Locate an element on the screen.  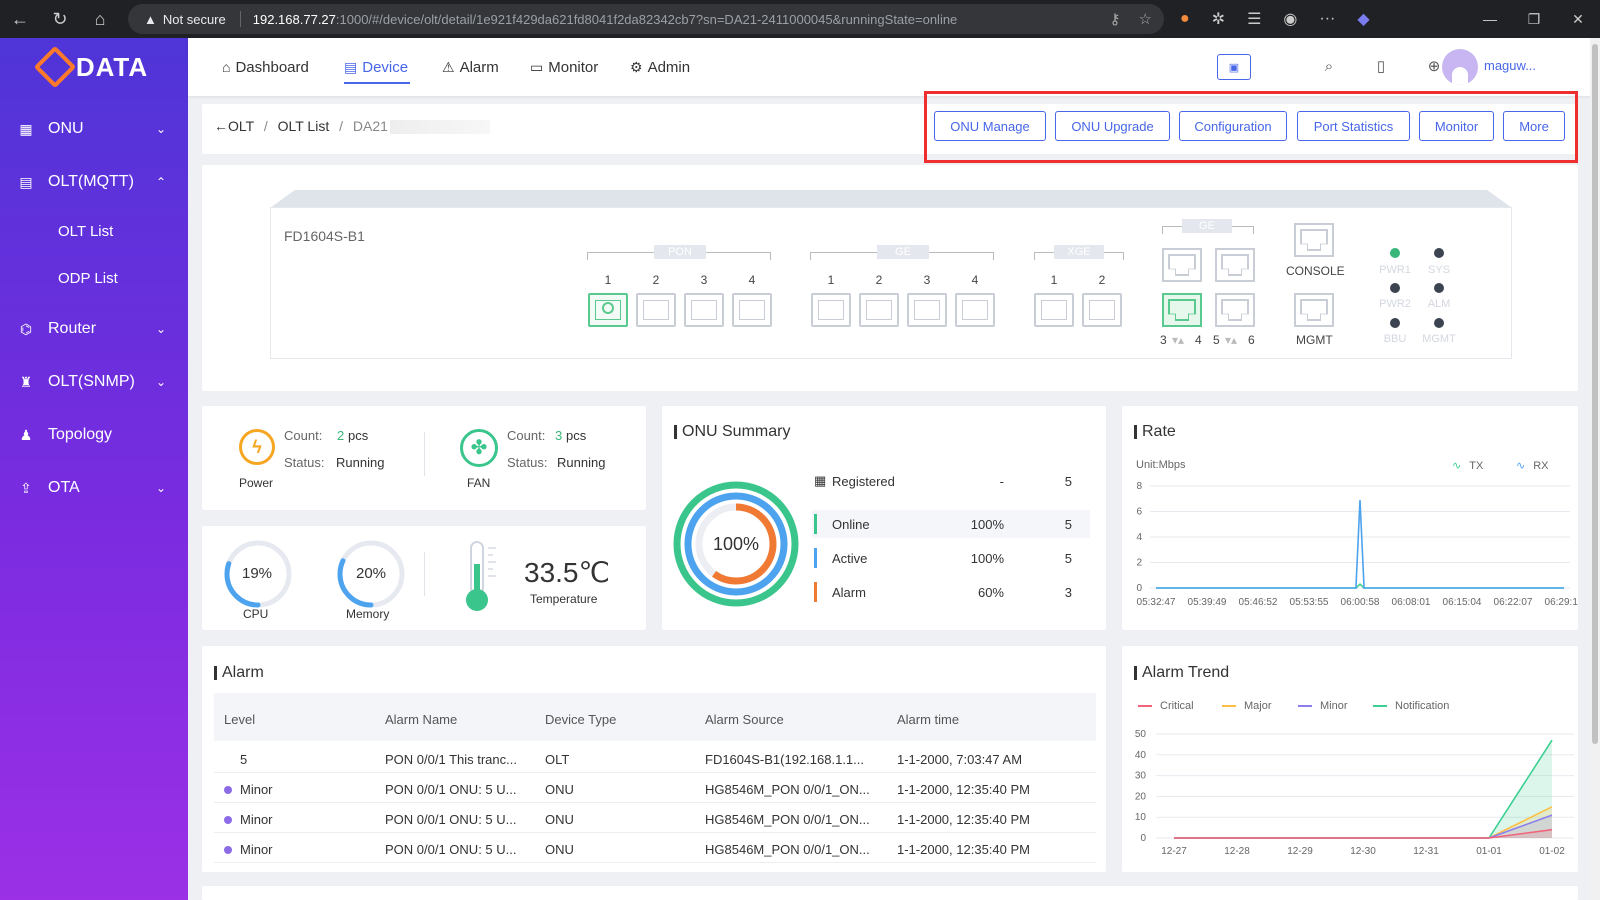
legend-major: Major is located at coordinates (1247, 706).